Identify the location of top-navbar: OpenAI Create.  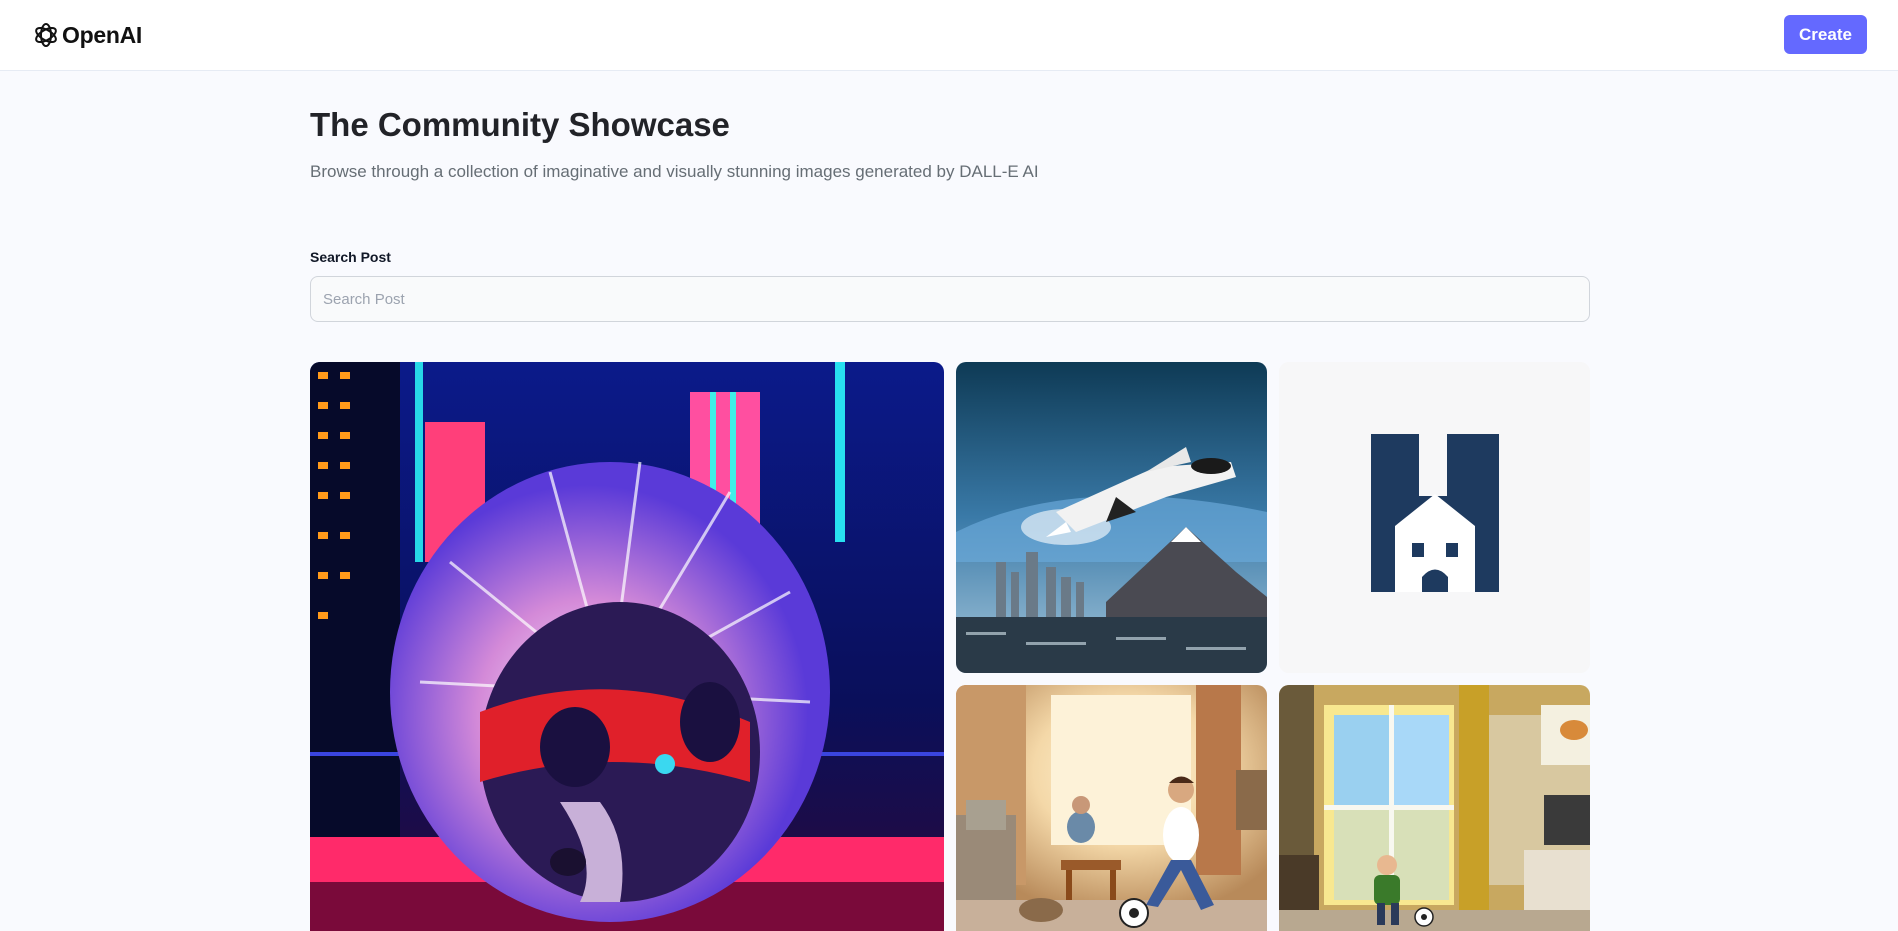
(949, 35).